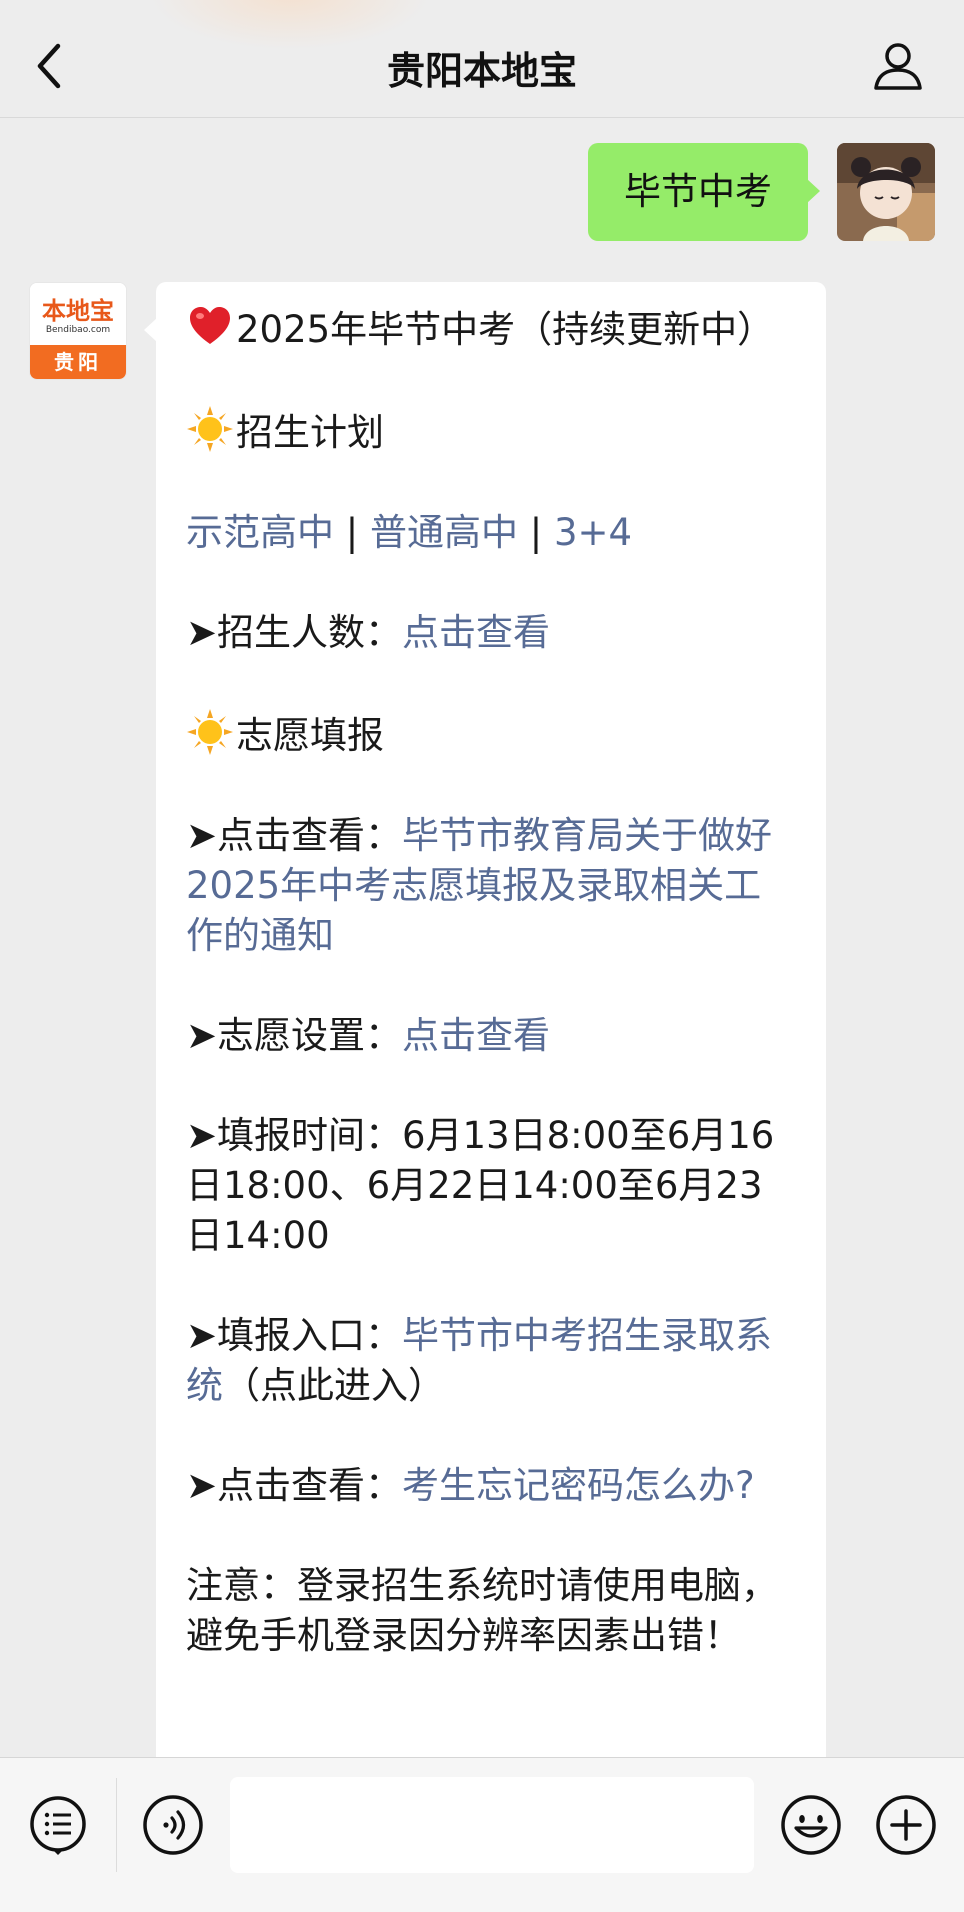 The height and width of the screenshot is (1912, 964). I want to click on enroll-count-link: 点击查看, so click(476, 632).